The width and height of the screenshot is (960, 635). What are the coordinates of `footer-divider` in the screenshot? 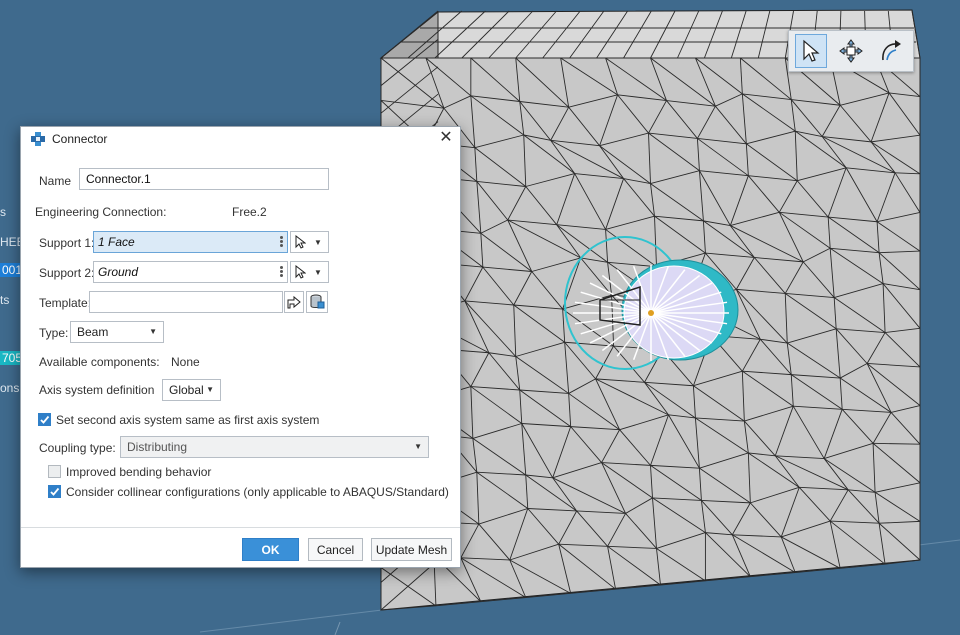 It's located at (240, 527).